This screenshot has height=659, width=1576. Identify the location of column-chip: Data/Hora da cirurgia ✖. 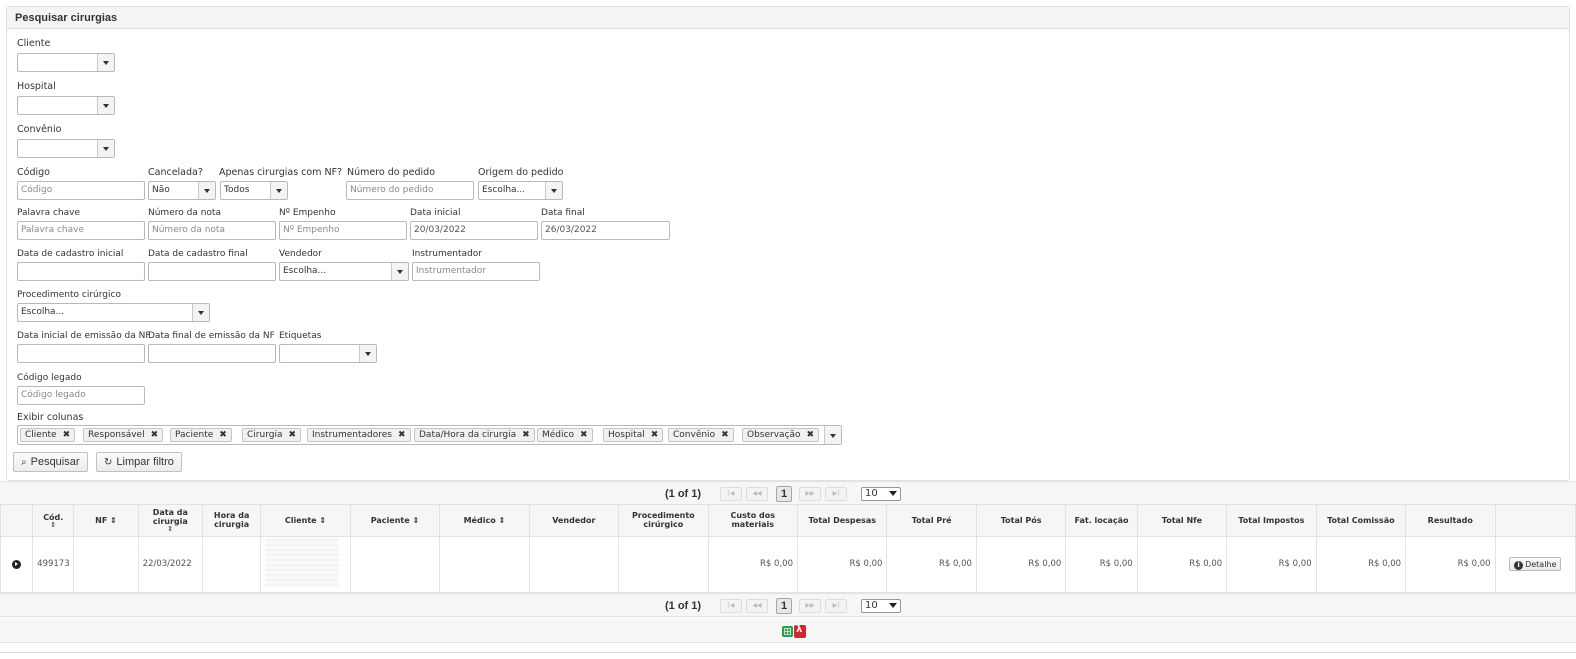
(474, 435).